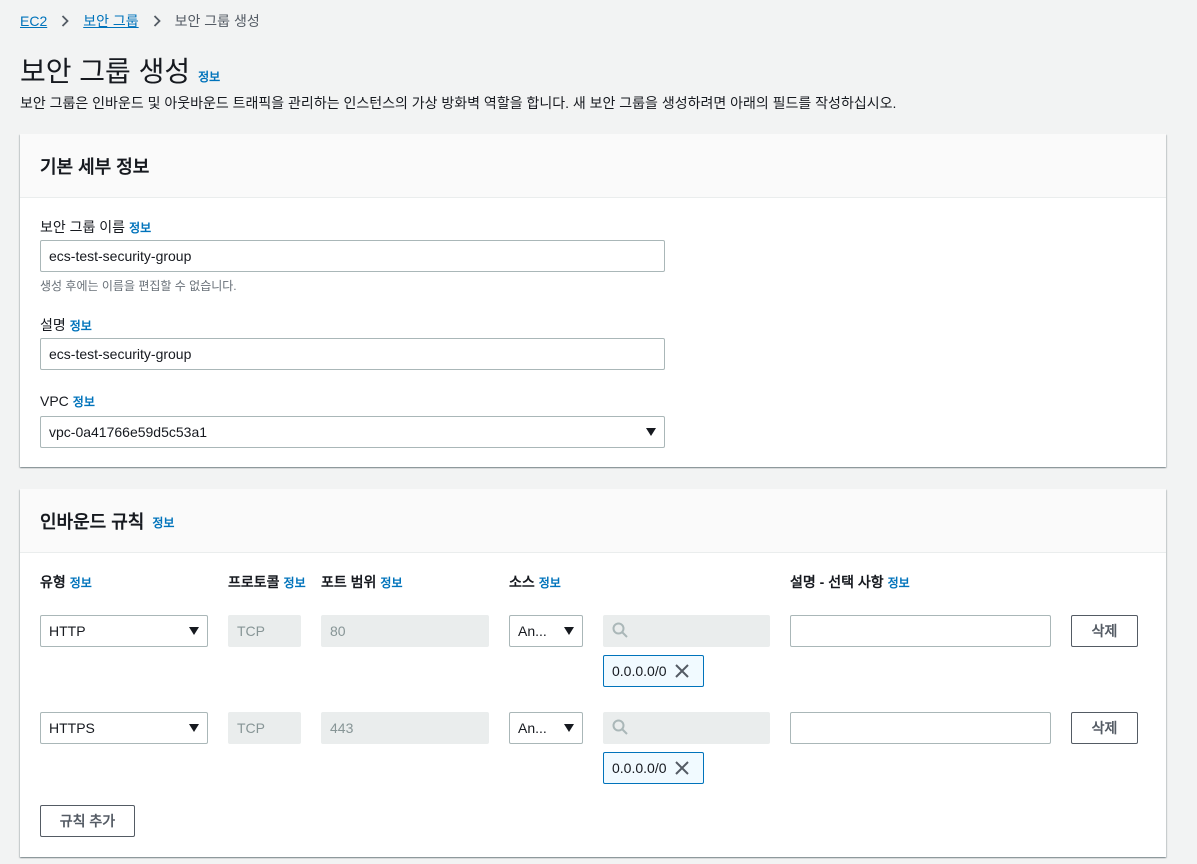 This screenshot has height=864, width=1197. I want to click on page-title: 보안 그룹 생성, so click(105, 71).